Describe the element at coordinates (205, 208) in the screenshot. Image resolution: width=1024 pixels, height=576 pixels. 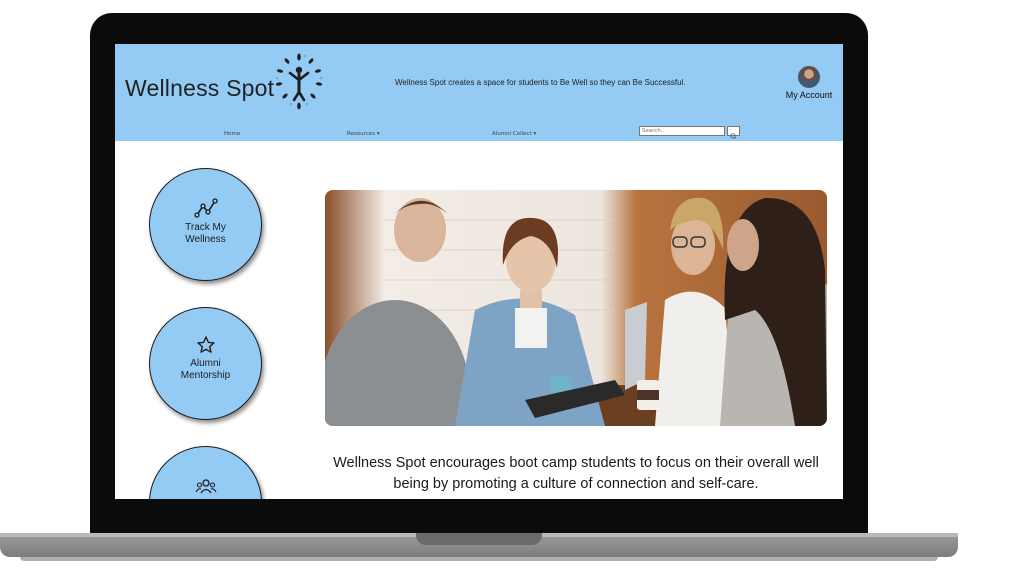
I see `chart-line-icon` at that location.